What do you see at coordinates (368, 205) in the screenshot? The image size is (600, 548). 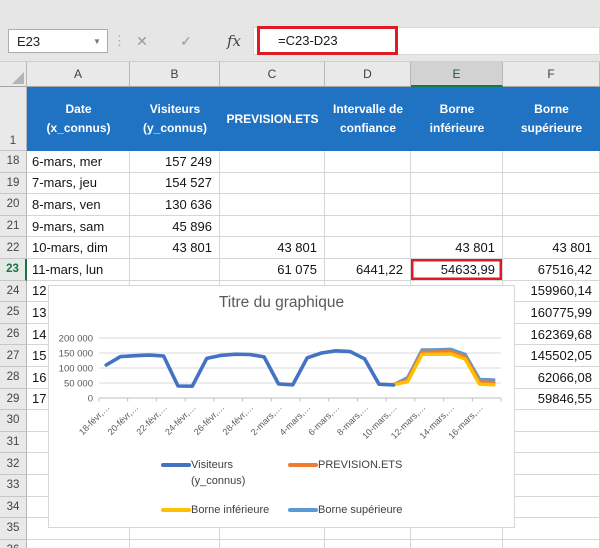 I see `cell-D20` at bounding box center [368, 205].